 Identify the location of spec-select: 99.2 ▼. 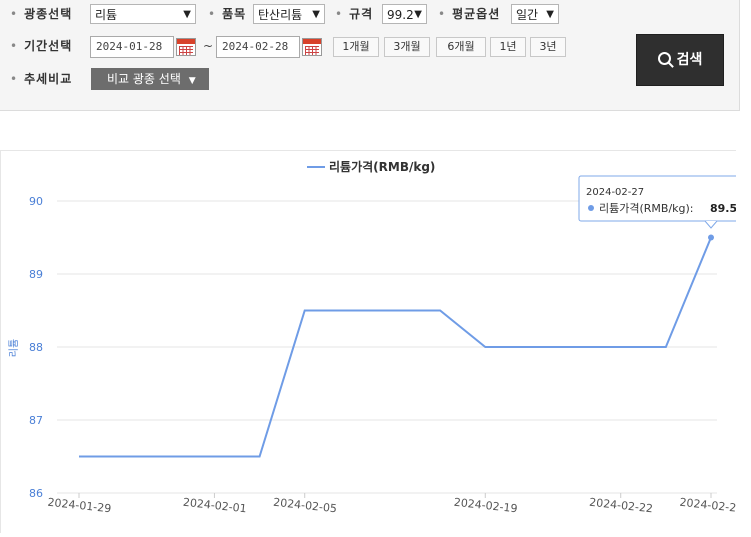
(404, 14).